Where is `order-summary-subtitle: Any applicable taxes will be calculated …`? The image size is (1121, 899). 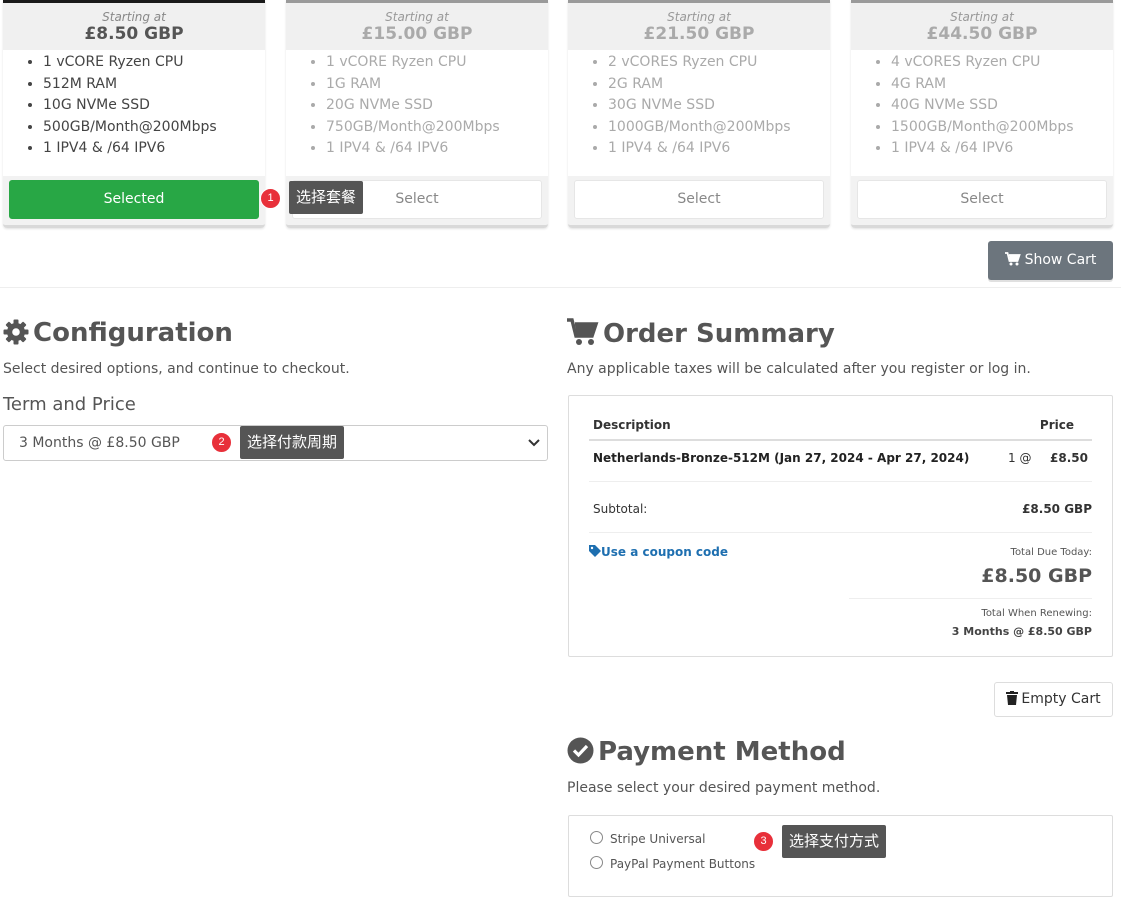 order-summary-subtitle: Any applicable taxes will be calculated … is located at coordinates (799, 369).